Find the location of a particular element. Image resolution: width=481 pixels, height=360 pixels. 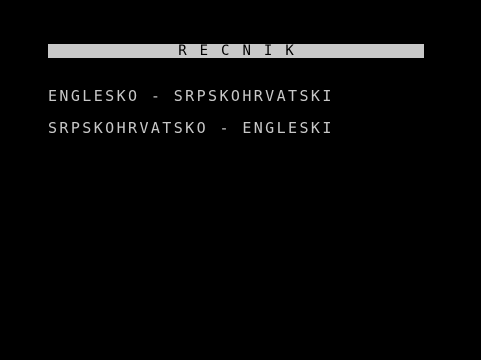

title-bar: RECNIK is located at coordinates (236, 51).